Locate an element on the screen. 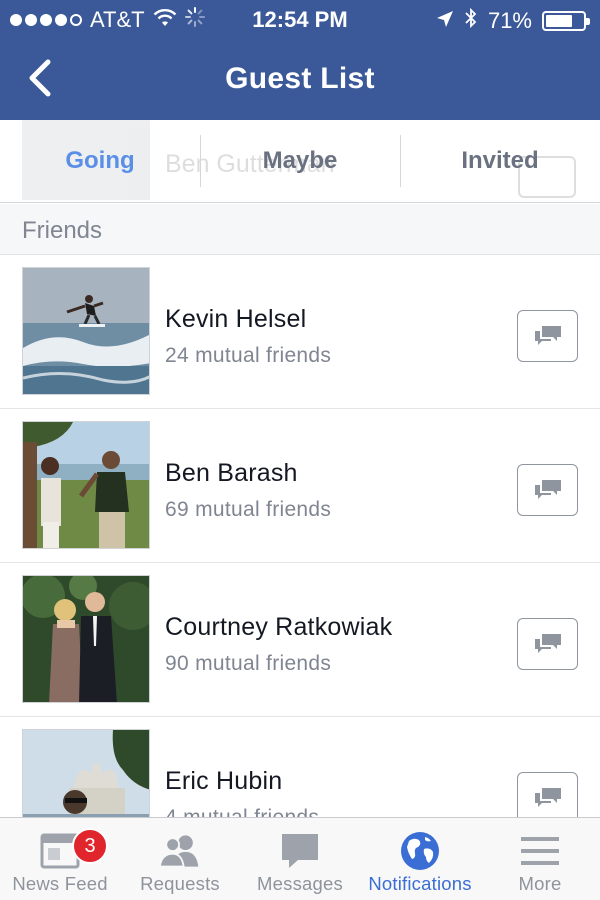 The width and height of the screenshot is (600, 900). section-header: Friends is located at coordinates (300, 229).